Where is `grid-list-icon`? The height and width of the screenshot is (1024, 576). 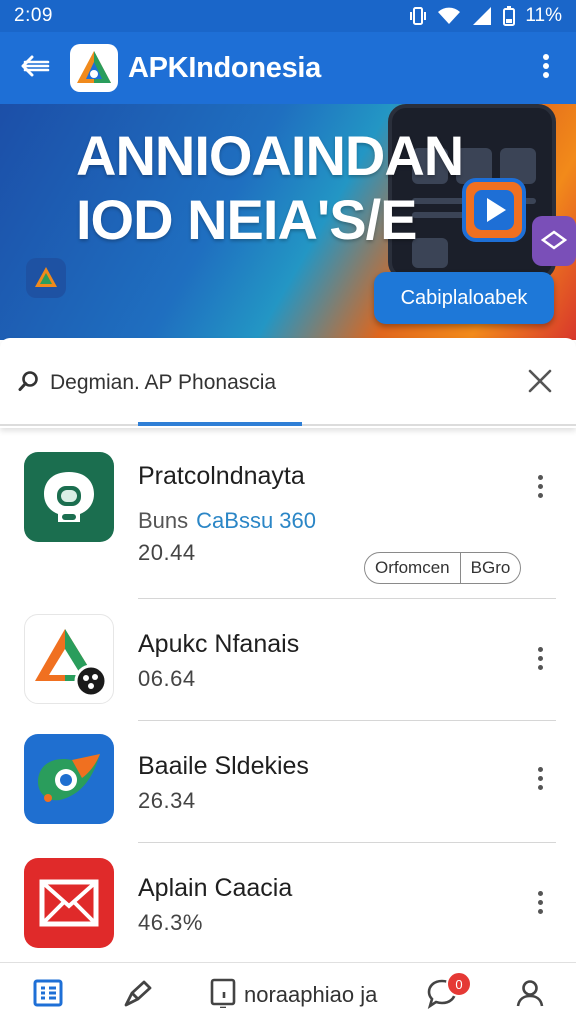 grid-list-icon is located at coordinates (48, 995).